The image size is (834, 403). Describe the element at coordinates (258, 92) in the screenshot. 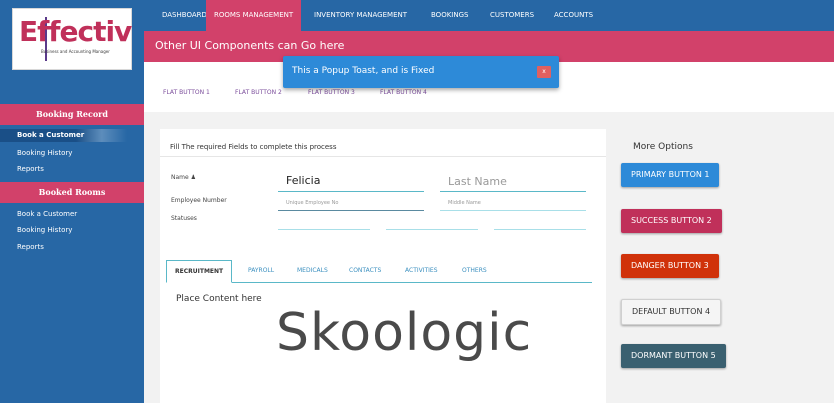

I see `flat-button-2: FLAT BUTTON 2` at that location.